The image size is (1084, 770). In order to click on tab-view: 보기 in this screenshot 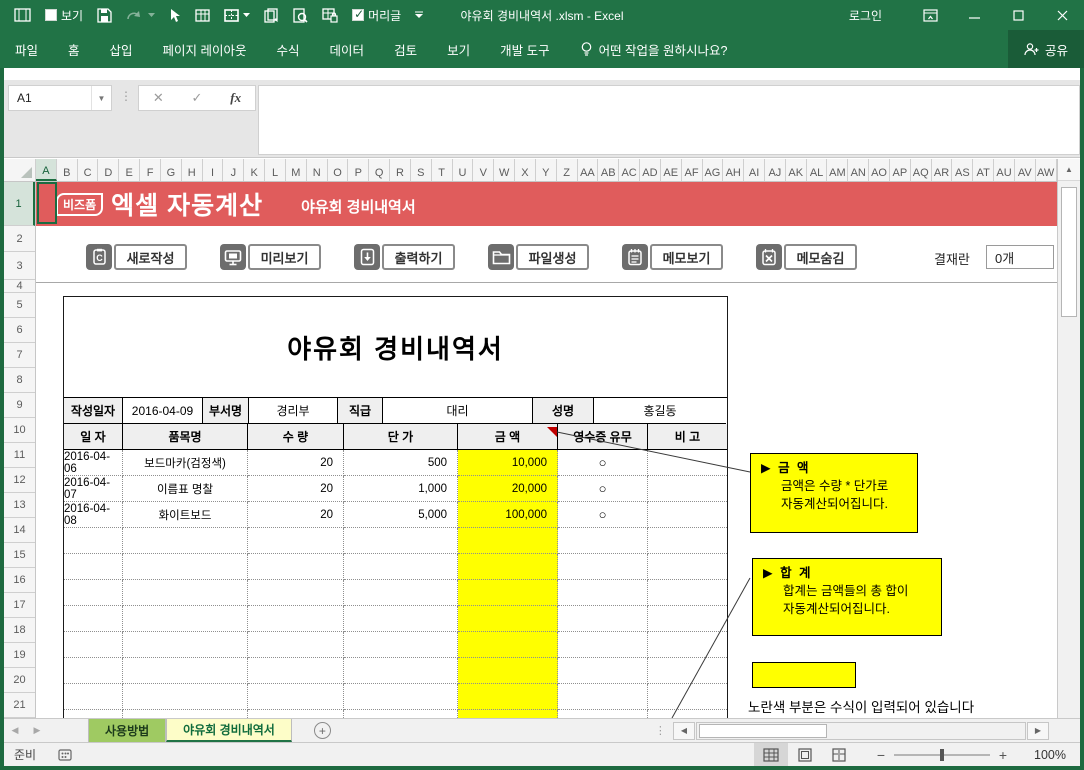, I will do `click(458, 49)`.